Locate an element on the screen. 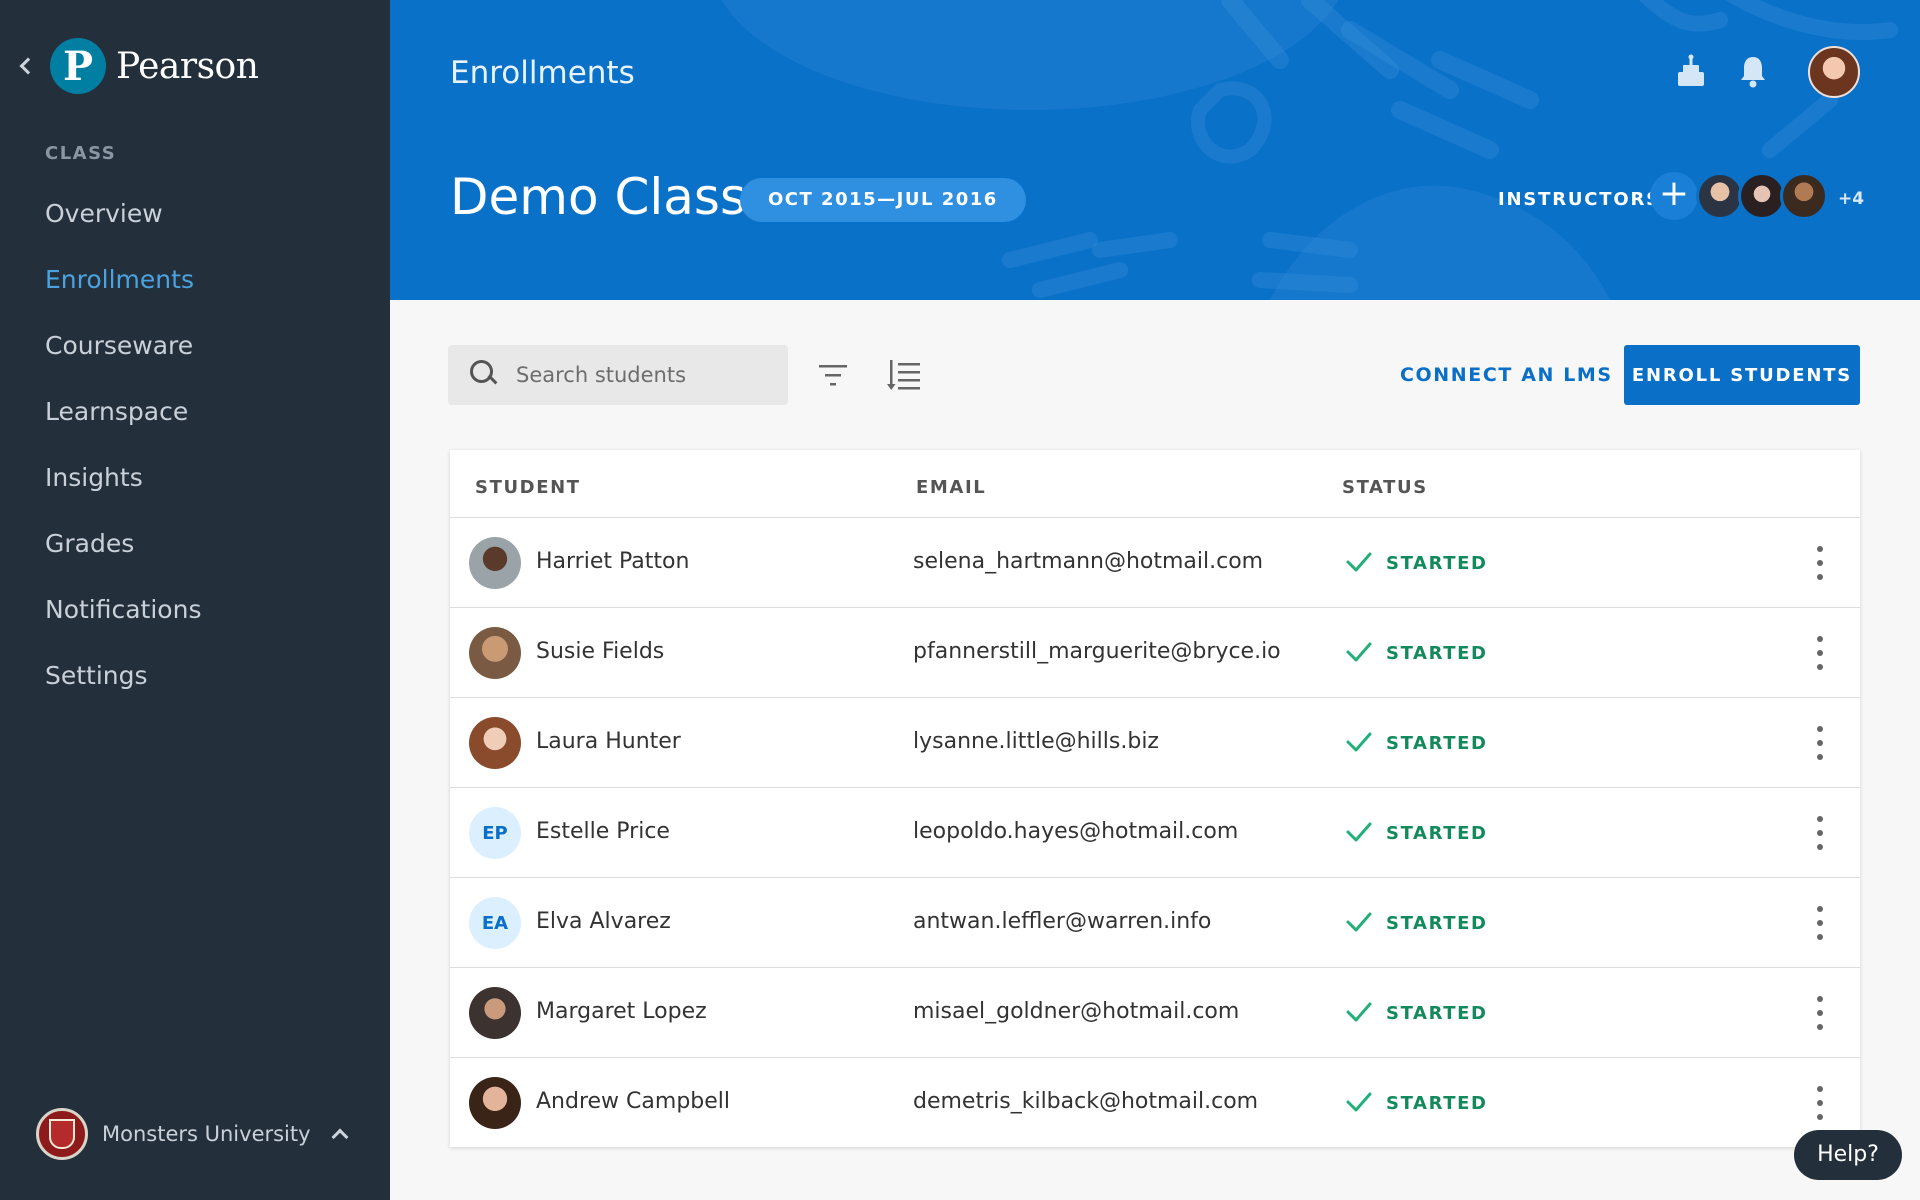 The height and width of the screenshot is (1200, 1920). date-range-badge: OCT 2015—JUL 2016 is located at coordinates (883, 200).